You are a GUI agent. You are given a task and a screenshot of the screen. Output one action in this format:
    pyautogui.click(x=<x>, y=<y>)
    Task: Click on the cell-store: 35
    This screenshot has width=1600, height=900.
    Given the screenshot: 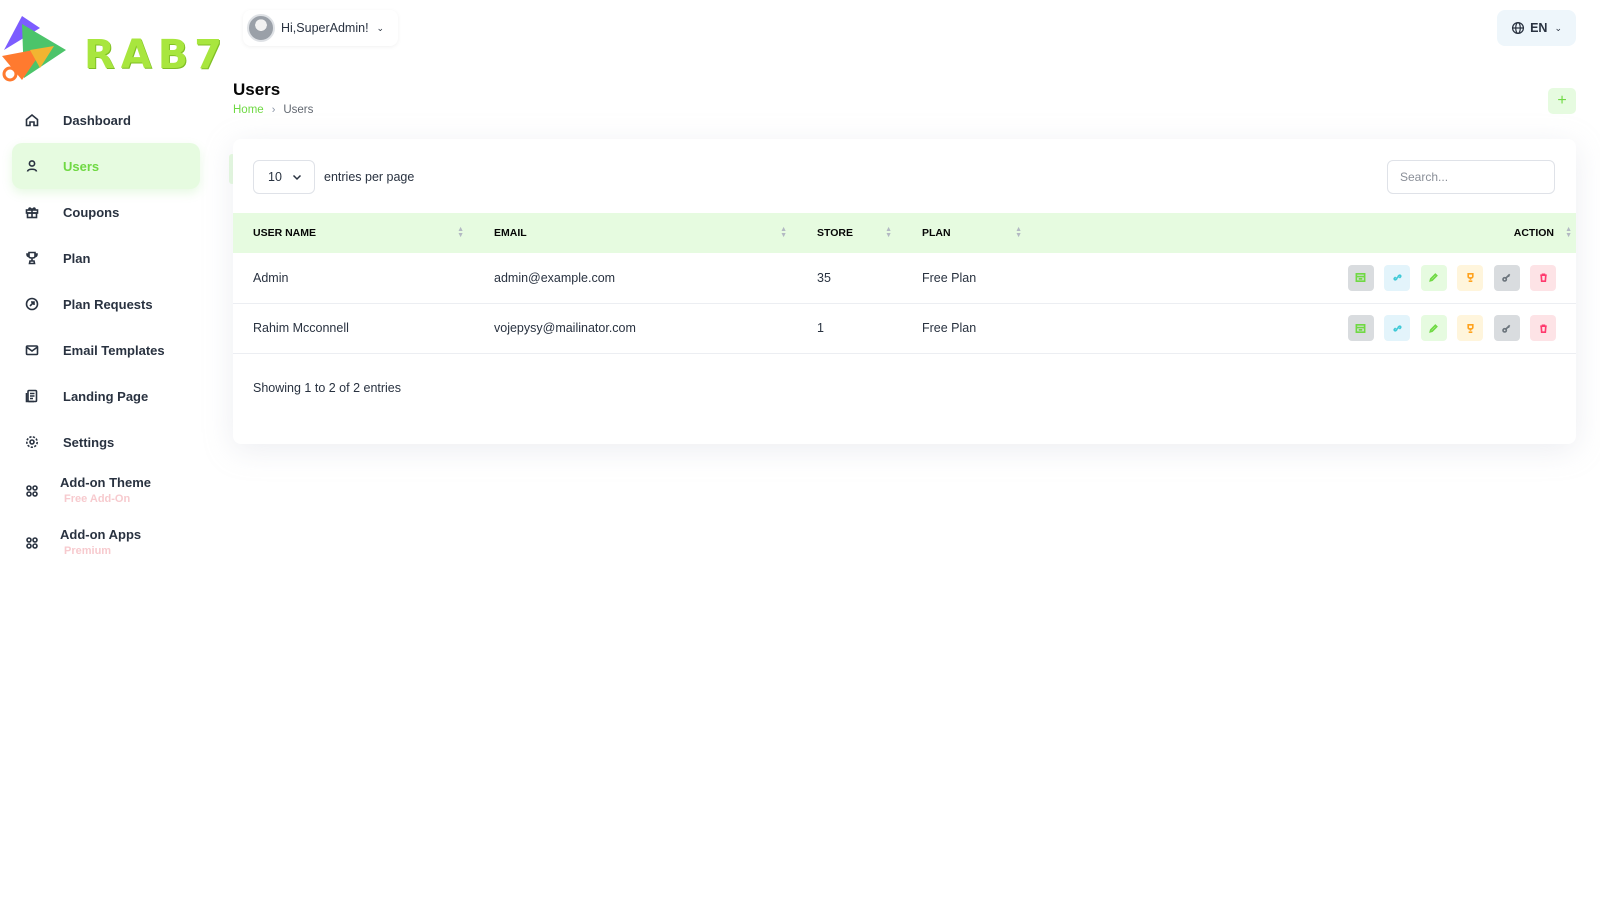 What is the action you would take?
    pyautogui.click(x=824, y=277)
    